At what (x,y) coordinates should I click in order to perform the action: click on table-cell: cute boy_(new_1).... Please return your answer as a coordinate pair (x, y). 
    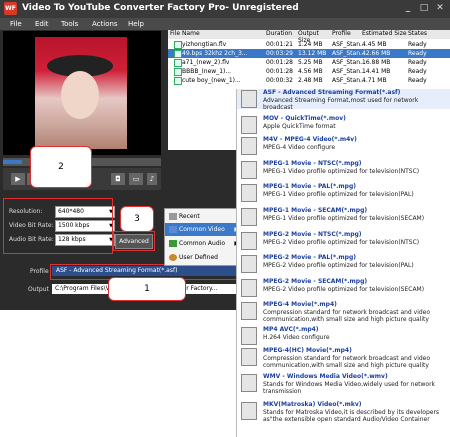
    Looking at the image, I should click on (211, 80).